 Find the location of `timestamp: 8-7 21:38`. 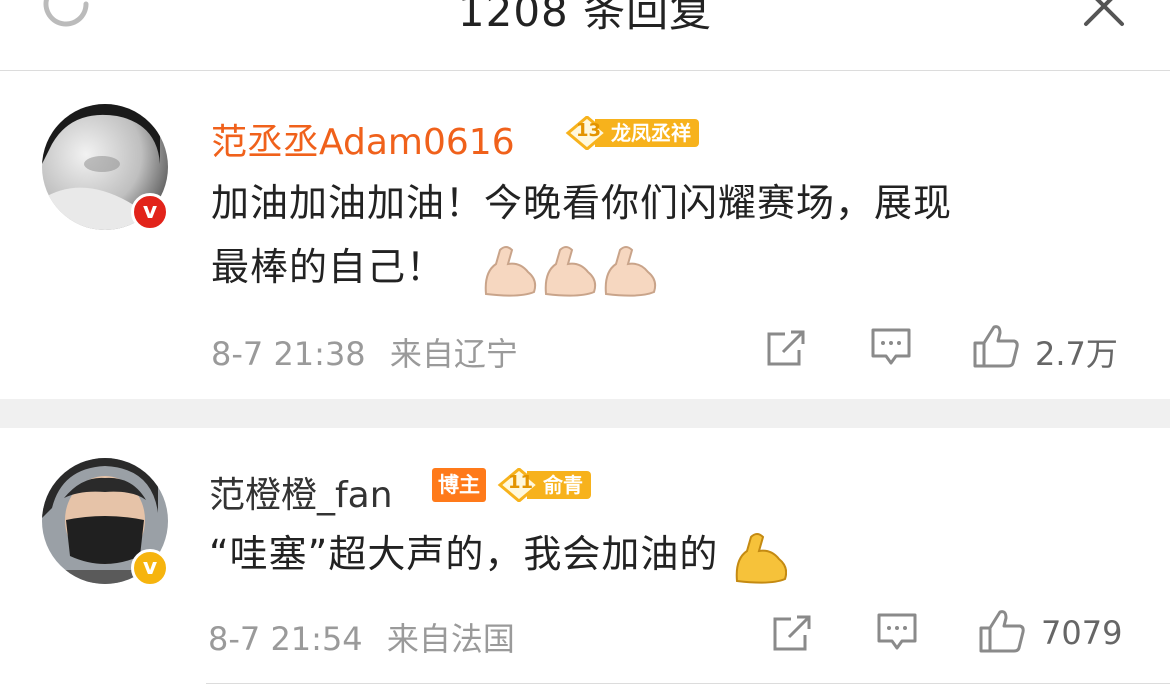

timestamp: 8-7 21:38 is located at coordinates (288, 354).